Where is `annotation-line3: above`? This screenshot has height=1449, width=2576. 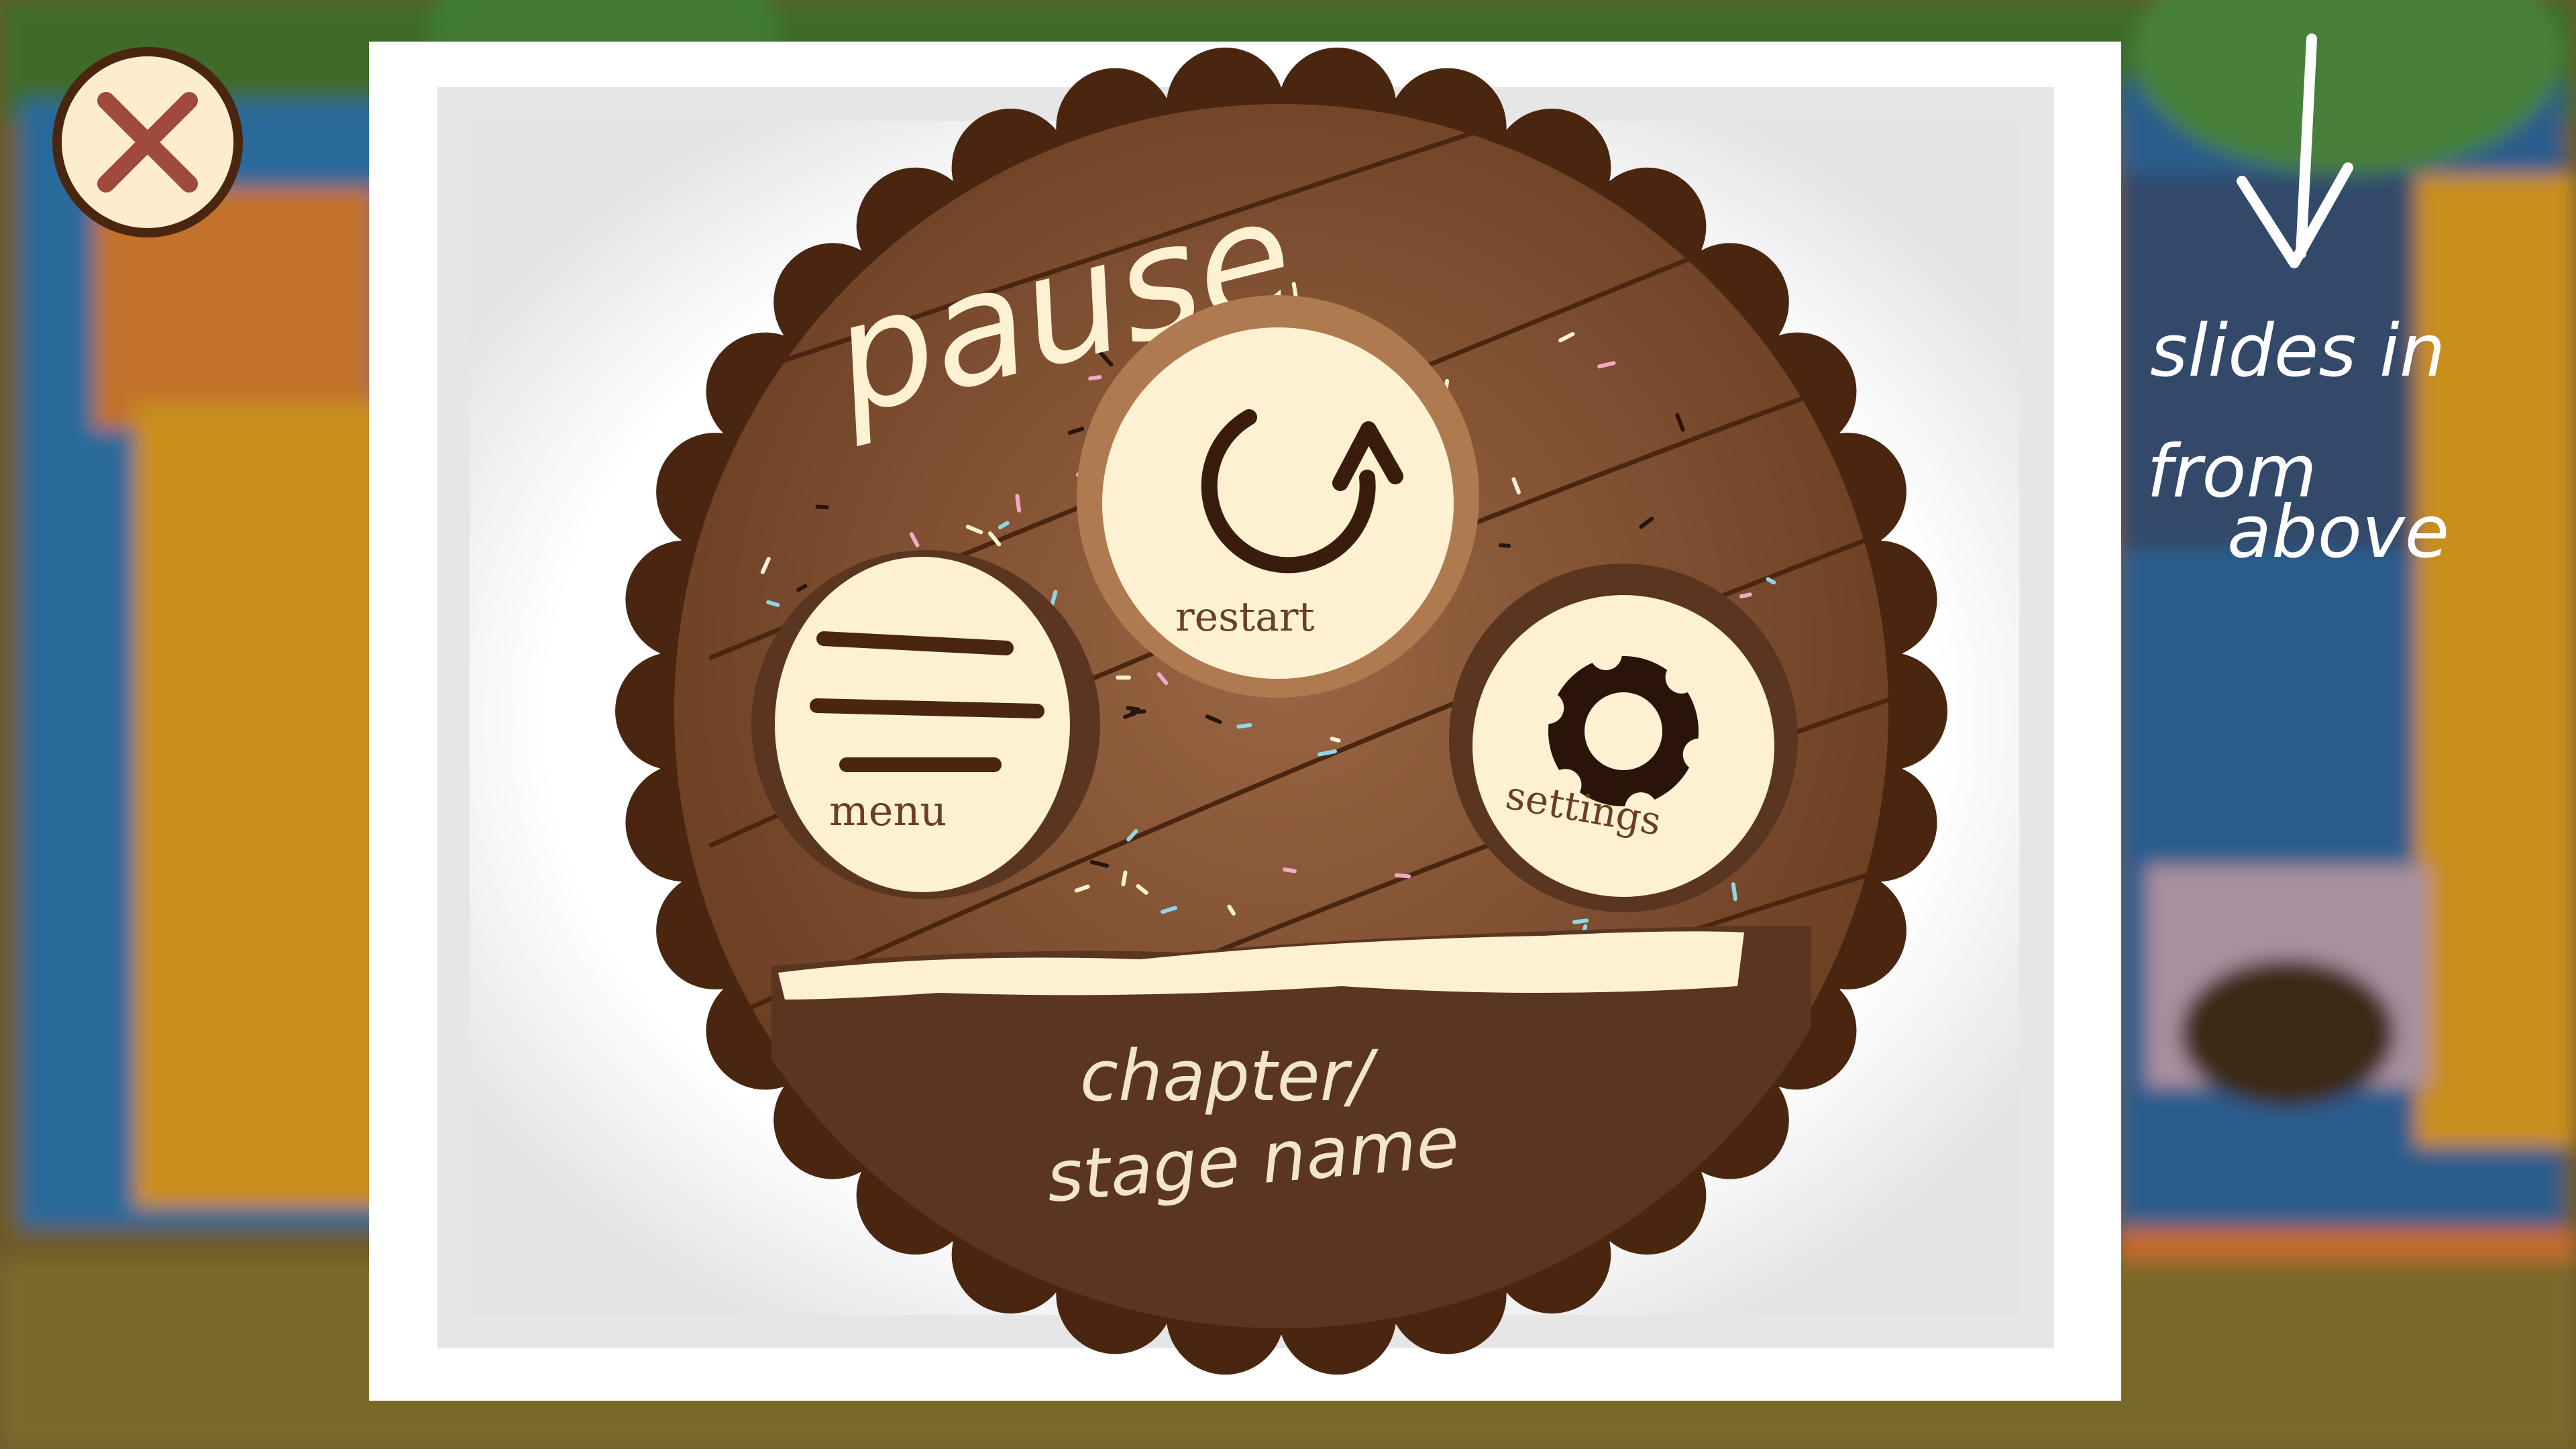
annotation-line3: above is located at coordinates (2338, 532).